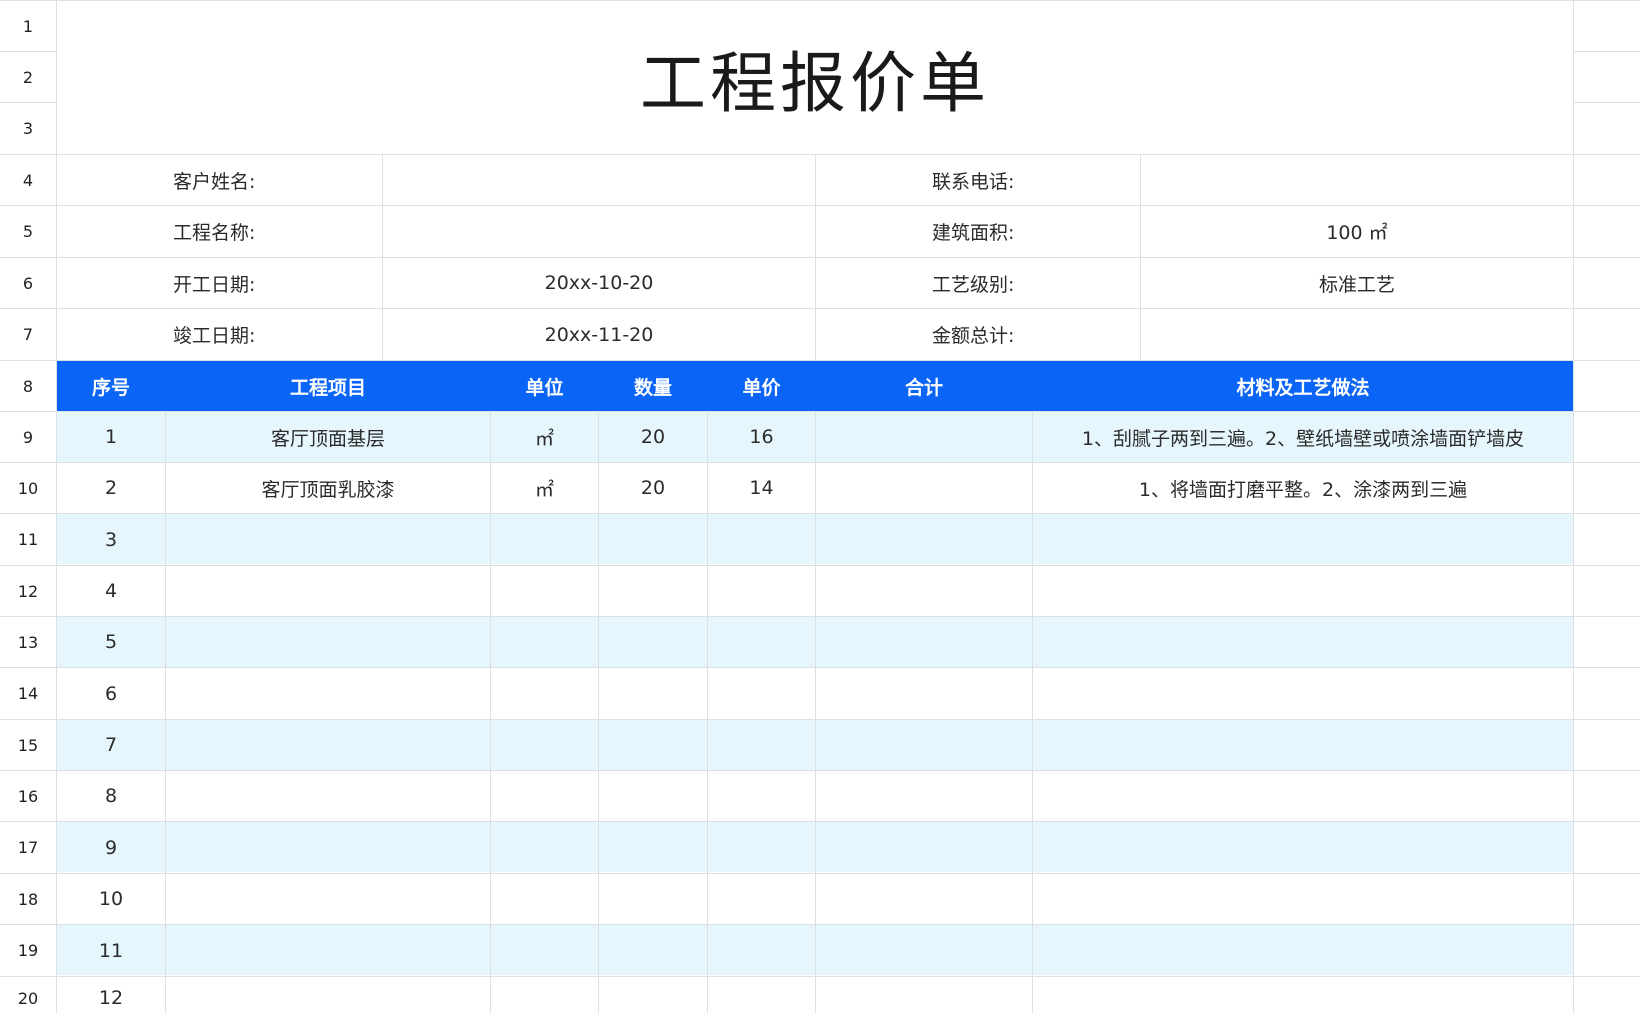 The height and width of the screenshot is (1013, 1640). Describe the element at coordinates (28, 796) in the screenshot. I see `row-header-16: 16` at that location.